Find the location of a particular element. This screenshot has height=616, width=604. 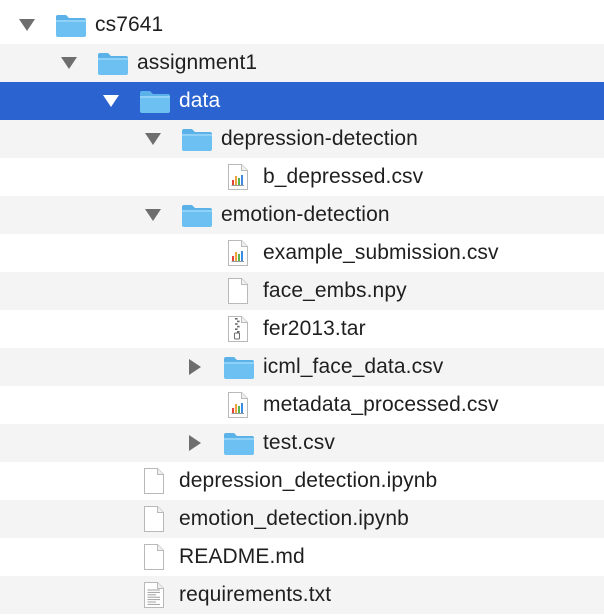

tree-row-readme-md: README.md is located at coordinates (302, 557).